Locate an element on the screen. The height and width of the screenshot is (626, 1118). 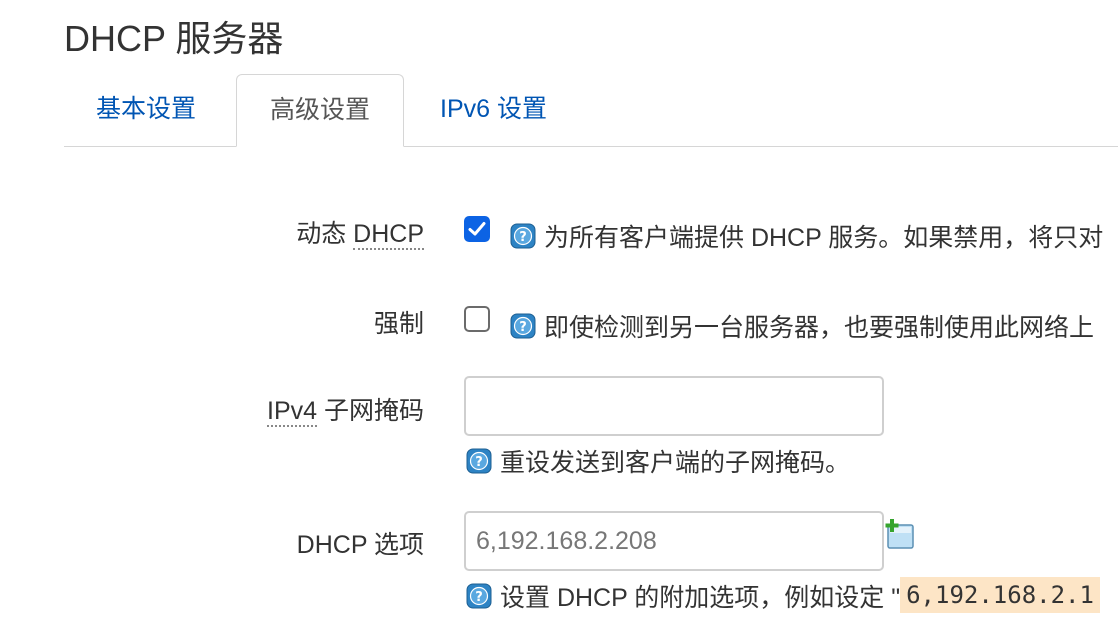
force-help: ? 即使检测到另一台服务器，也要强制使用此网络上 is located at coordinates (802, 326).